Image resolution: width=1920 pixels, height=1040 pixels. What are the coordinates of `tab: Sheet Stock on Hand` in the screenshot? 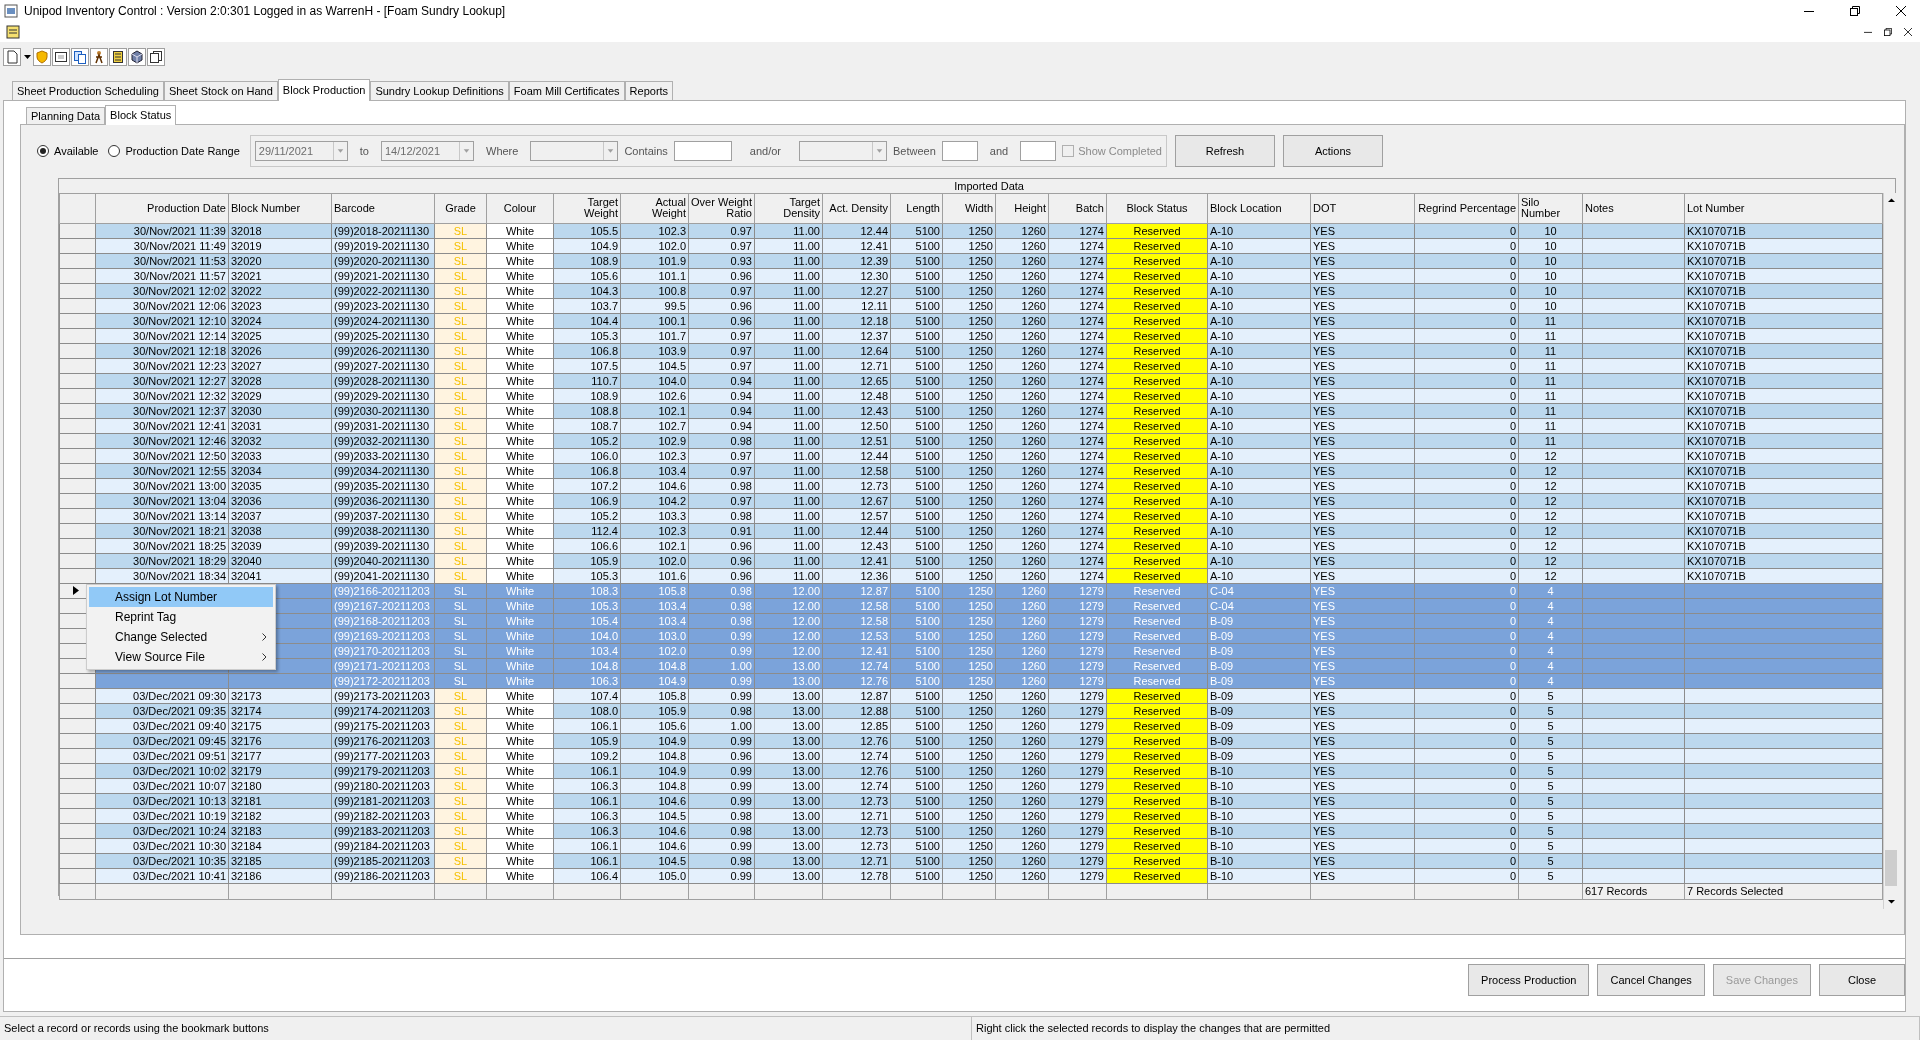 It's located at (220, 90).